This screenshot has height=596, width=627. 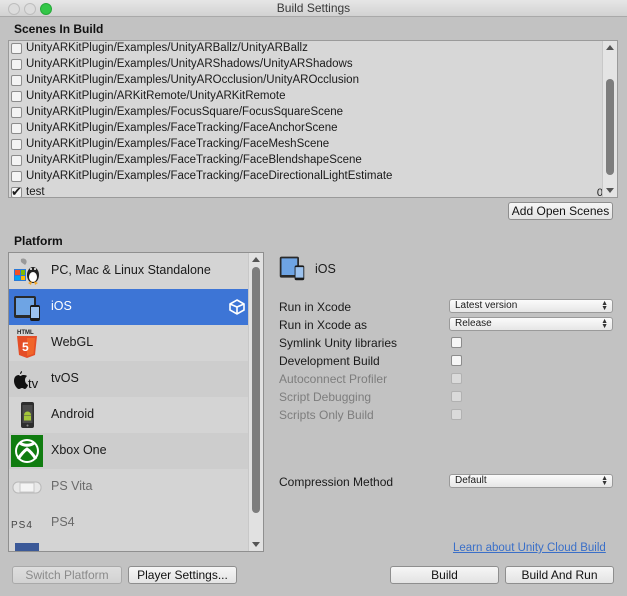 I want to click on unity-logo-icon, so click(x=237, y=307).